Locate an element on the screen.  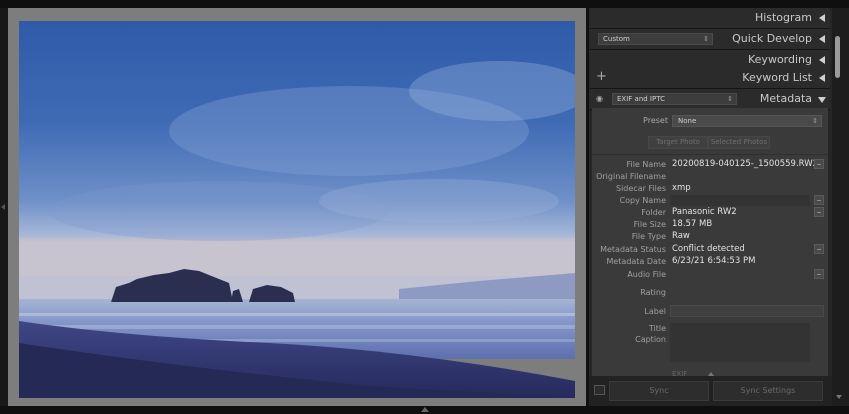
label-label: Label is located at coordinates (655, 311).